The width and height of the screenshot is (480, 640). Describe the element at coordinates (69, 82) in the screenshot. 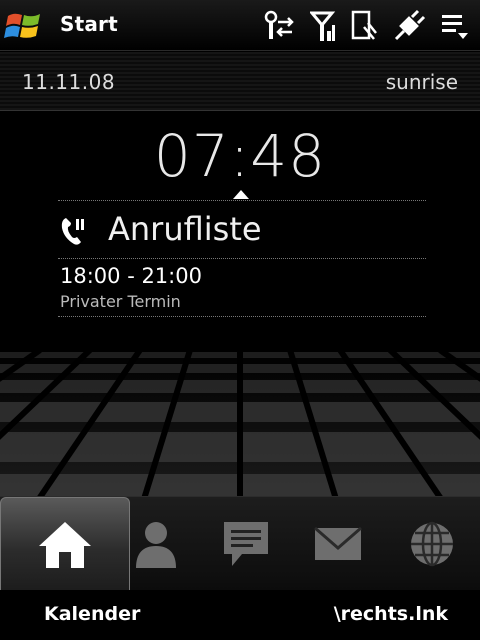

I see `date-label: 11.11.08` at that location.